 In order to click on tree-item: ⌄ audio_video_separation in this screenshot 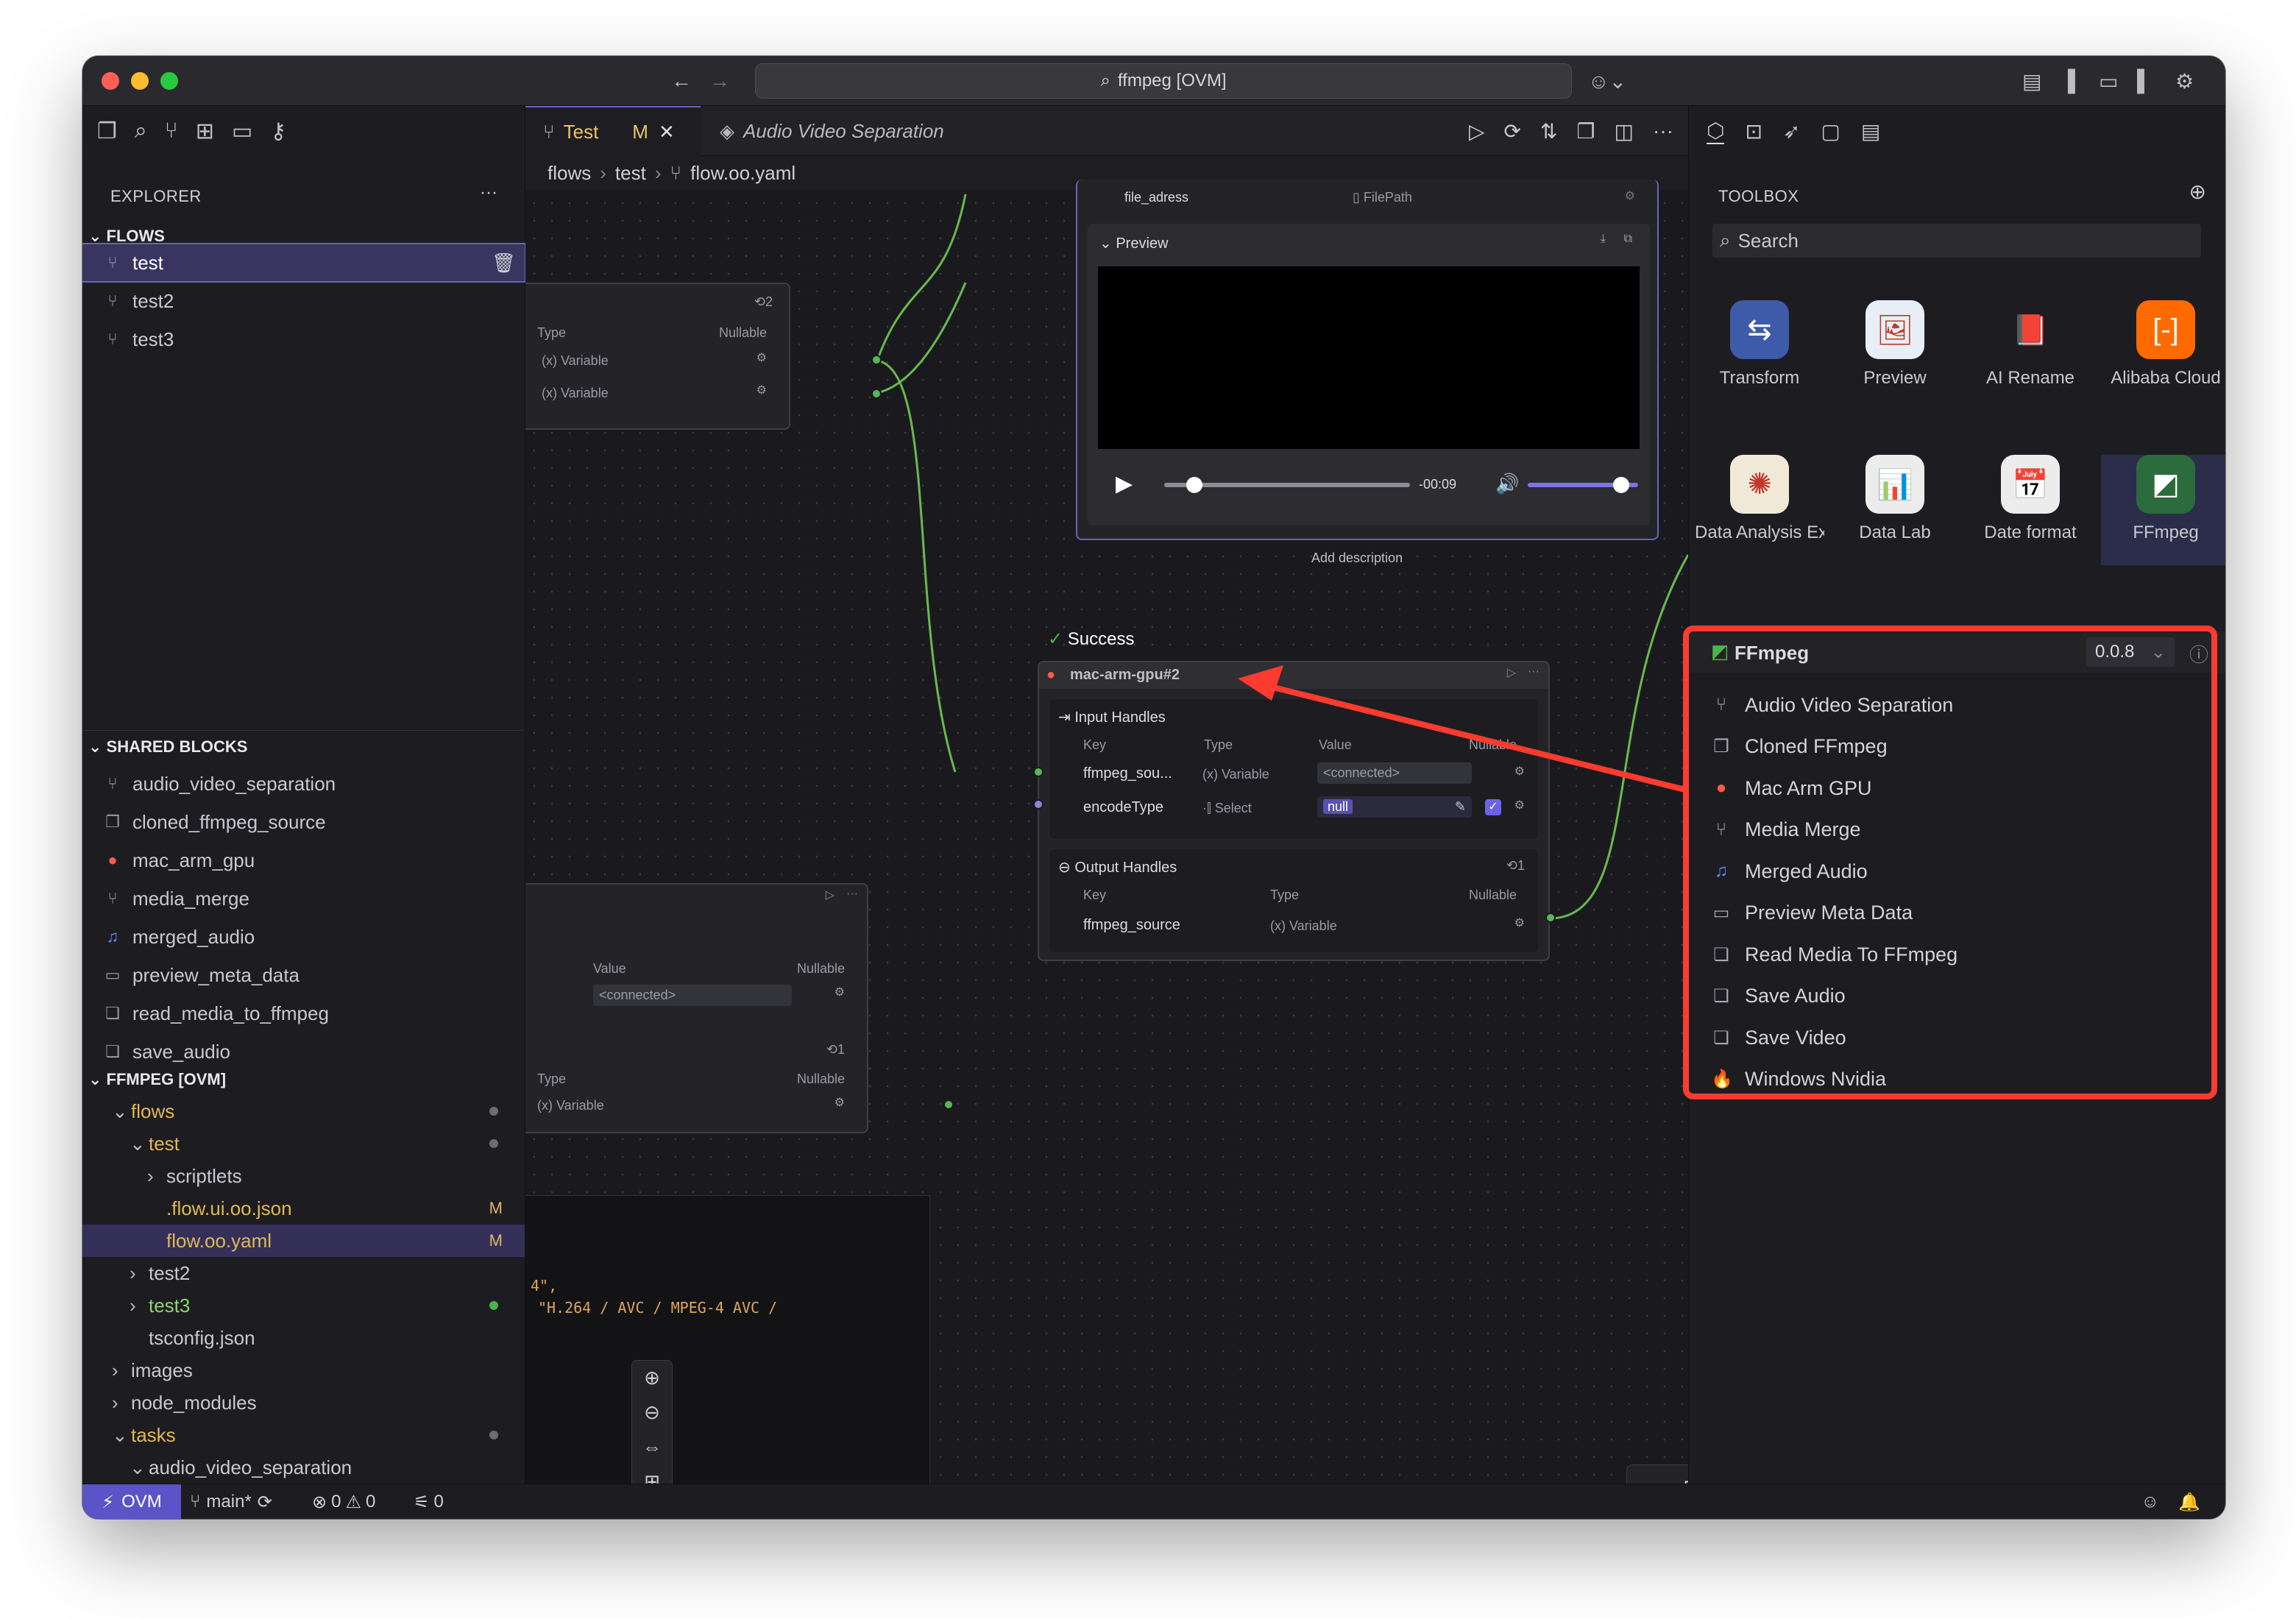, I will do `click(303, 1467)`.